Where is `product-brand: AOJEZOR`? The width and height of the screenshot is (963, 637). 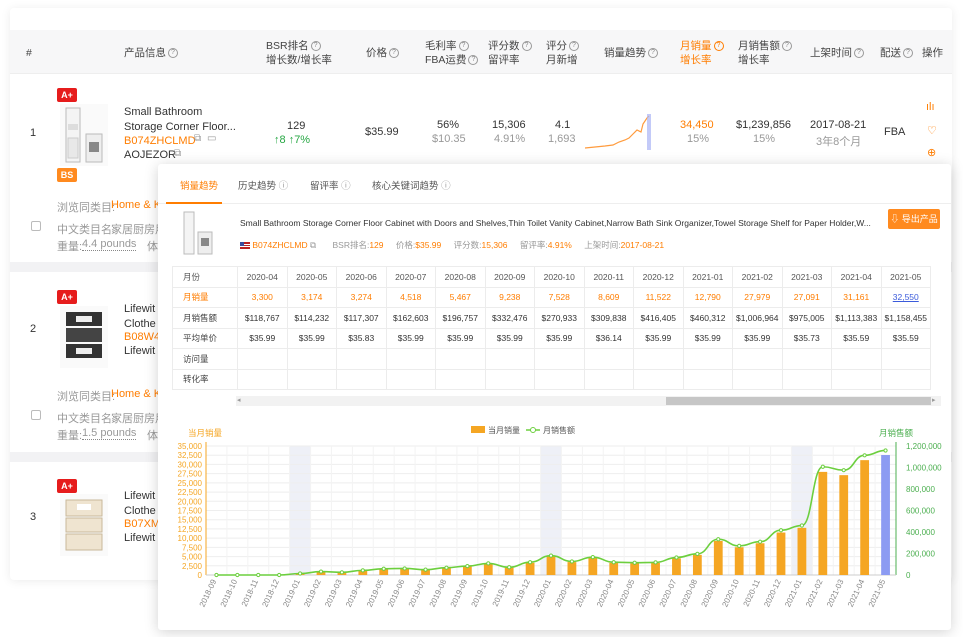 product-brand: AOJEZOR is located at coordinates (150, 155).